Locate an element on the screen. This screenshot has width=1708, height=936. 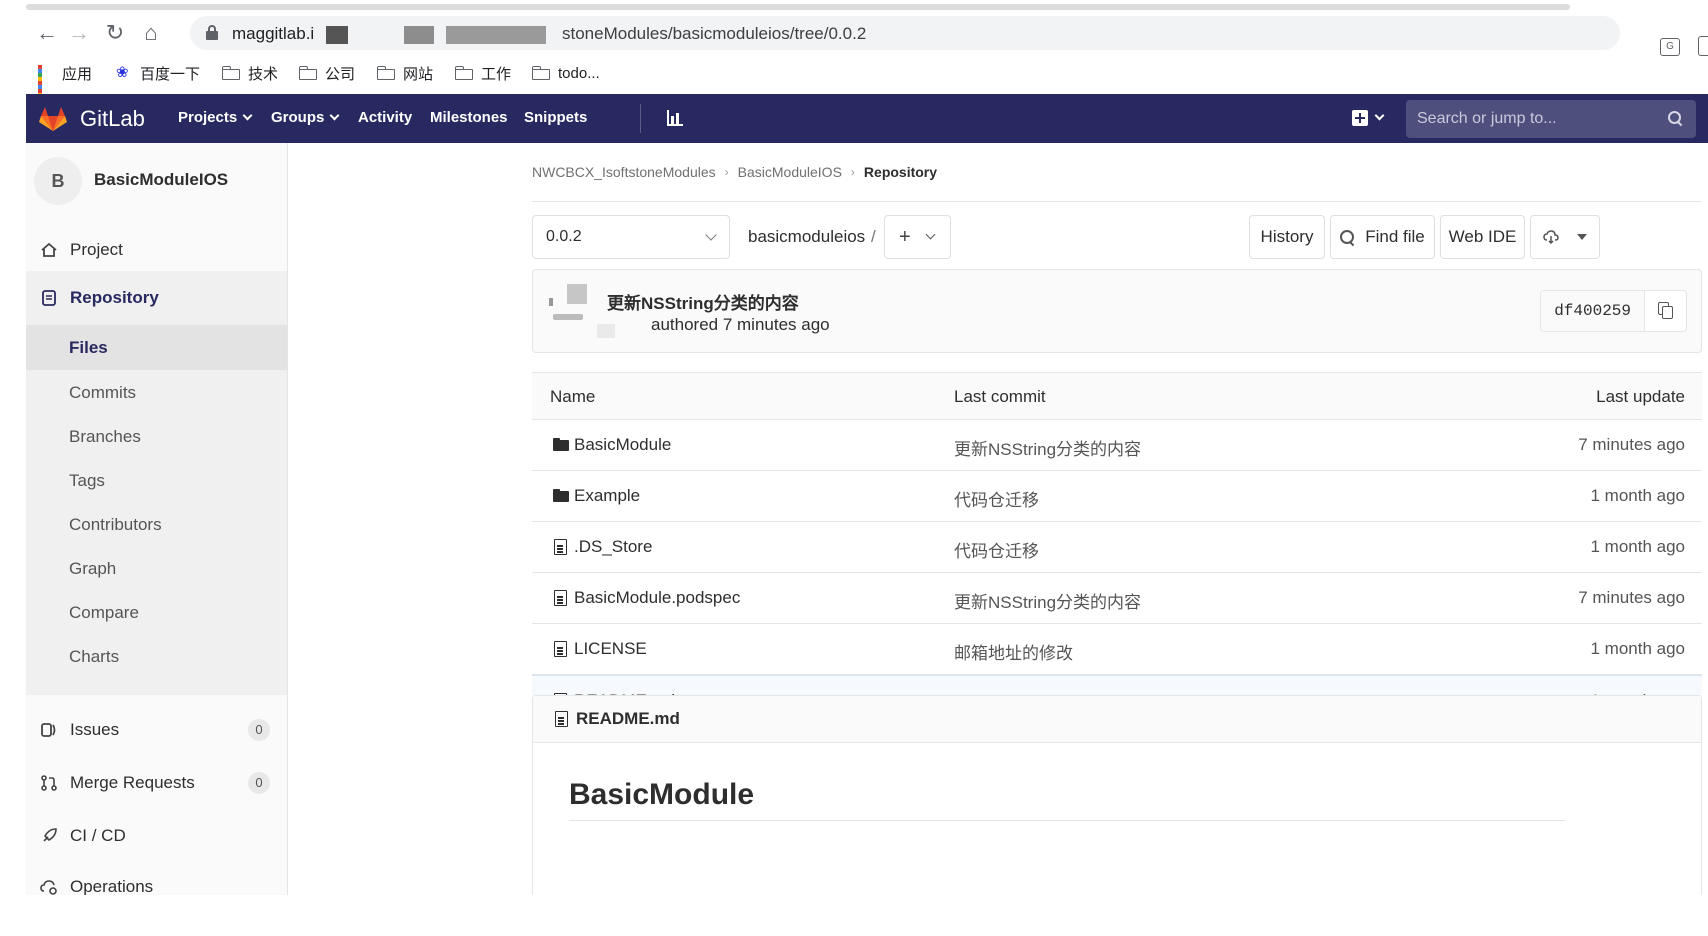
branch-selector: 0.0.2 is located at coordinates (631, 237).